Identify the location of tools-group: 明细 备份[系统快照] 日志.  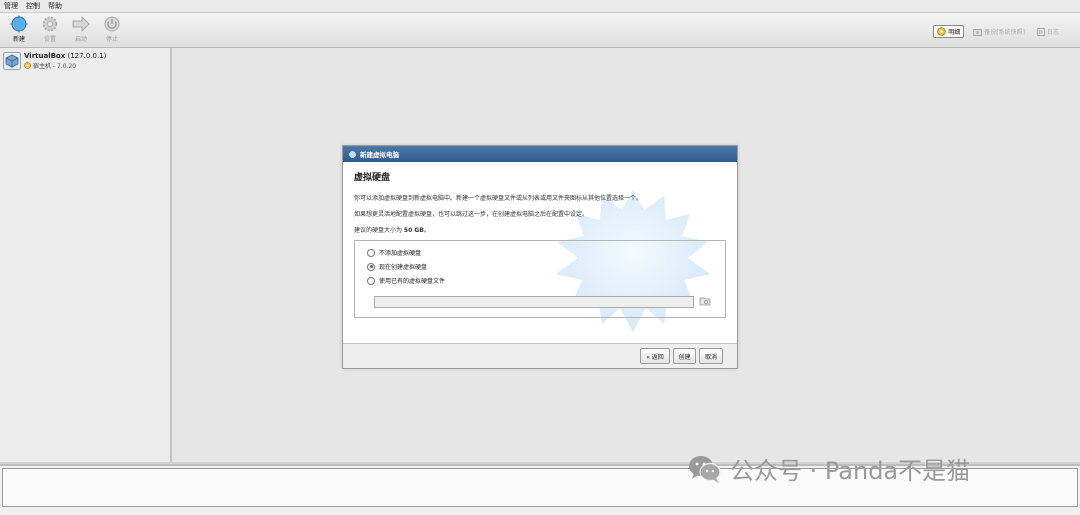
(997, 31).